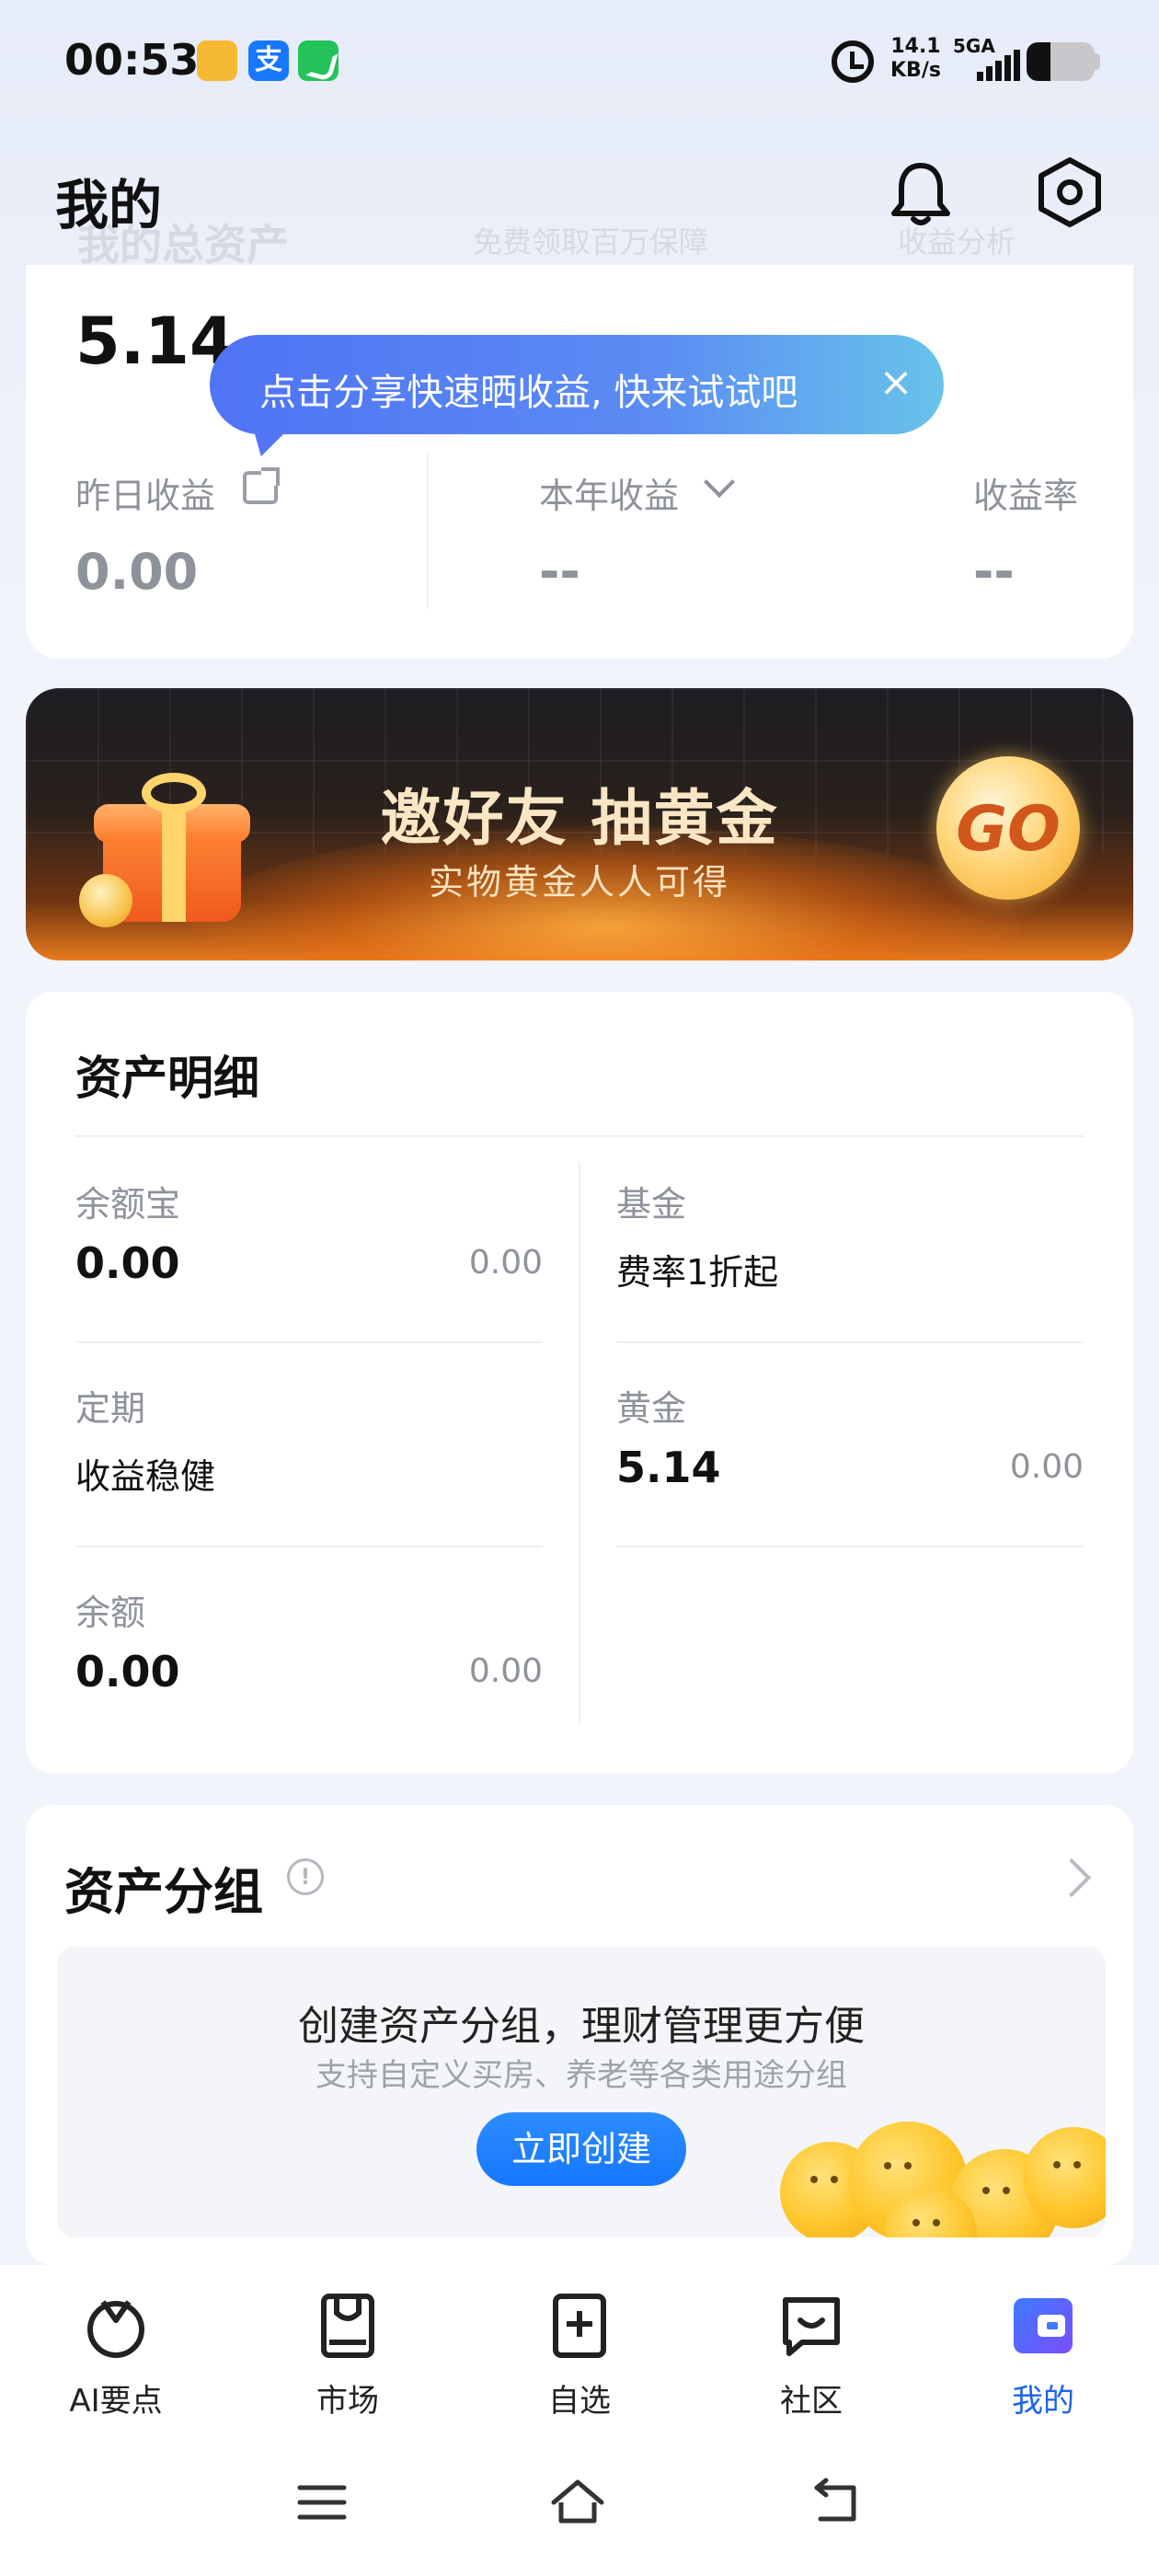  I want to click on stat-divider, so click(428, 531).